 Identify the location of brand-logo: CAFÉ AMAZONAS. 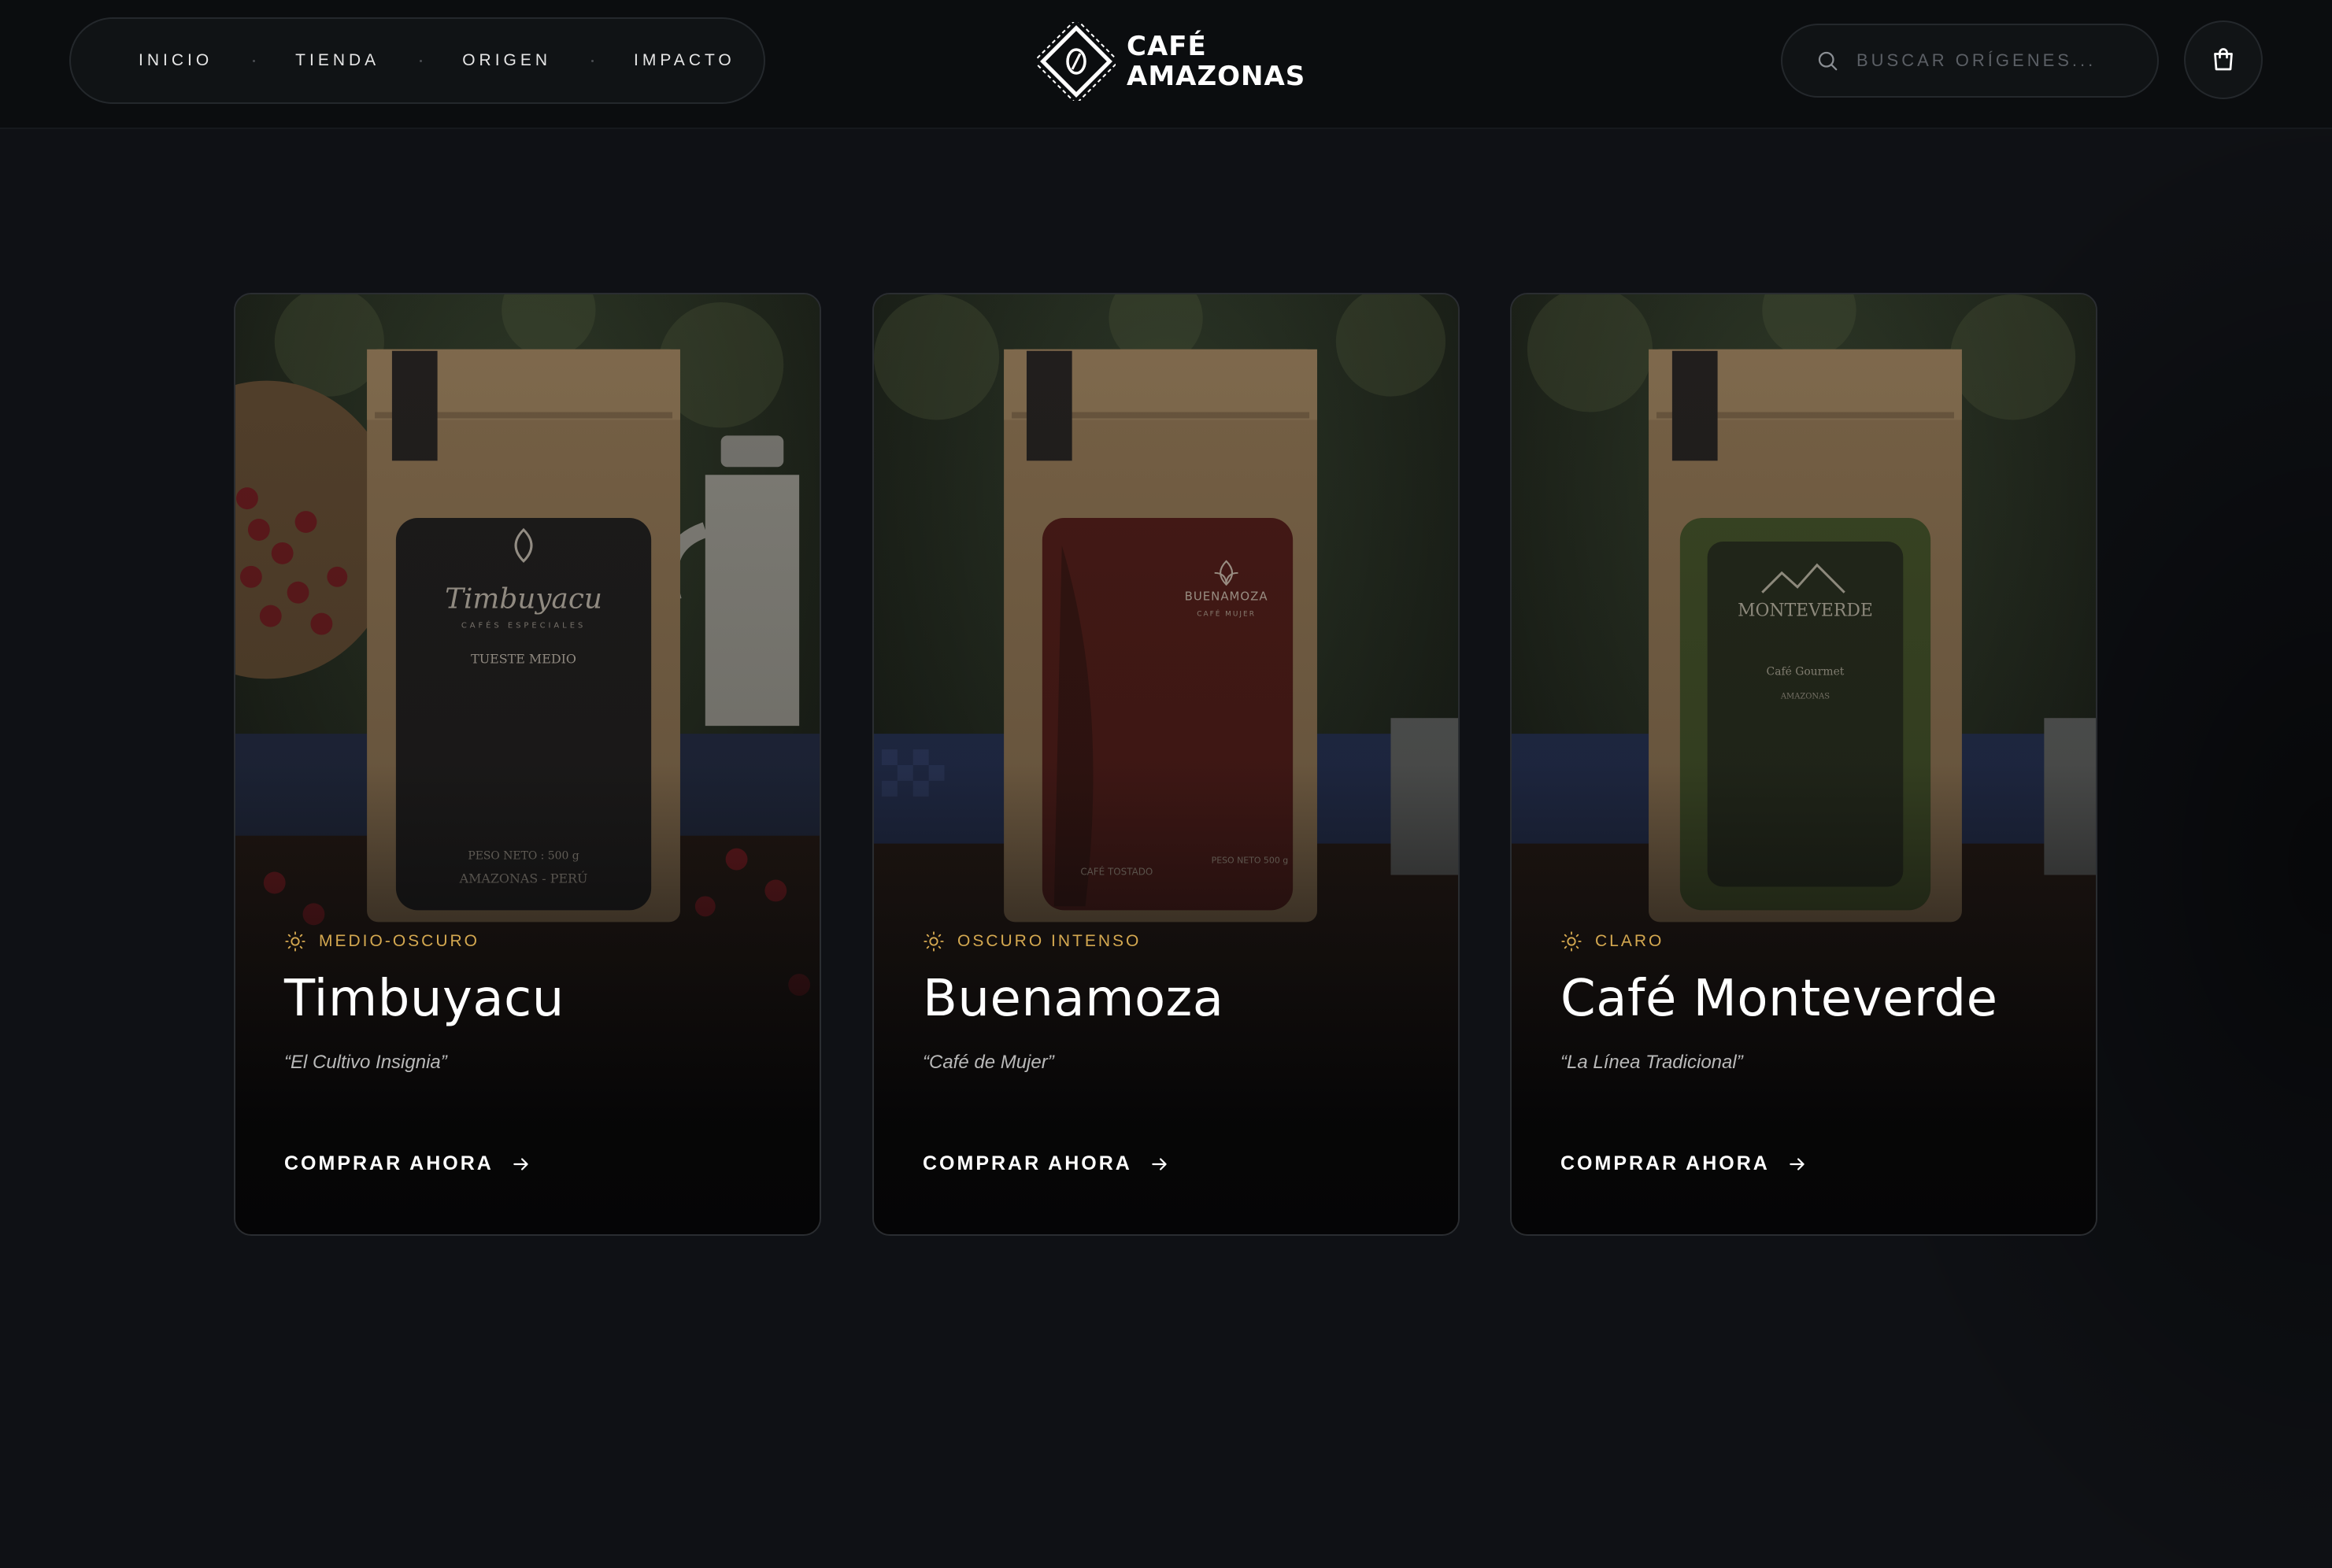
(1171, 61).